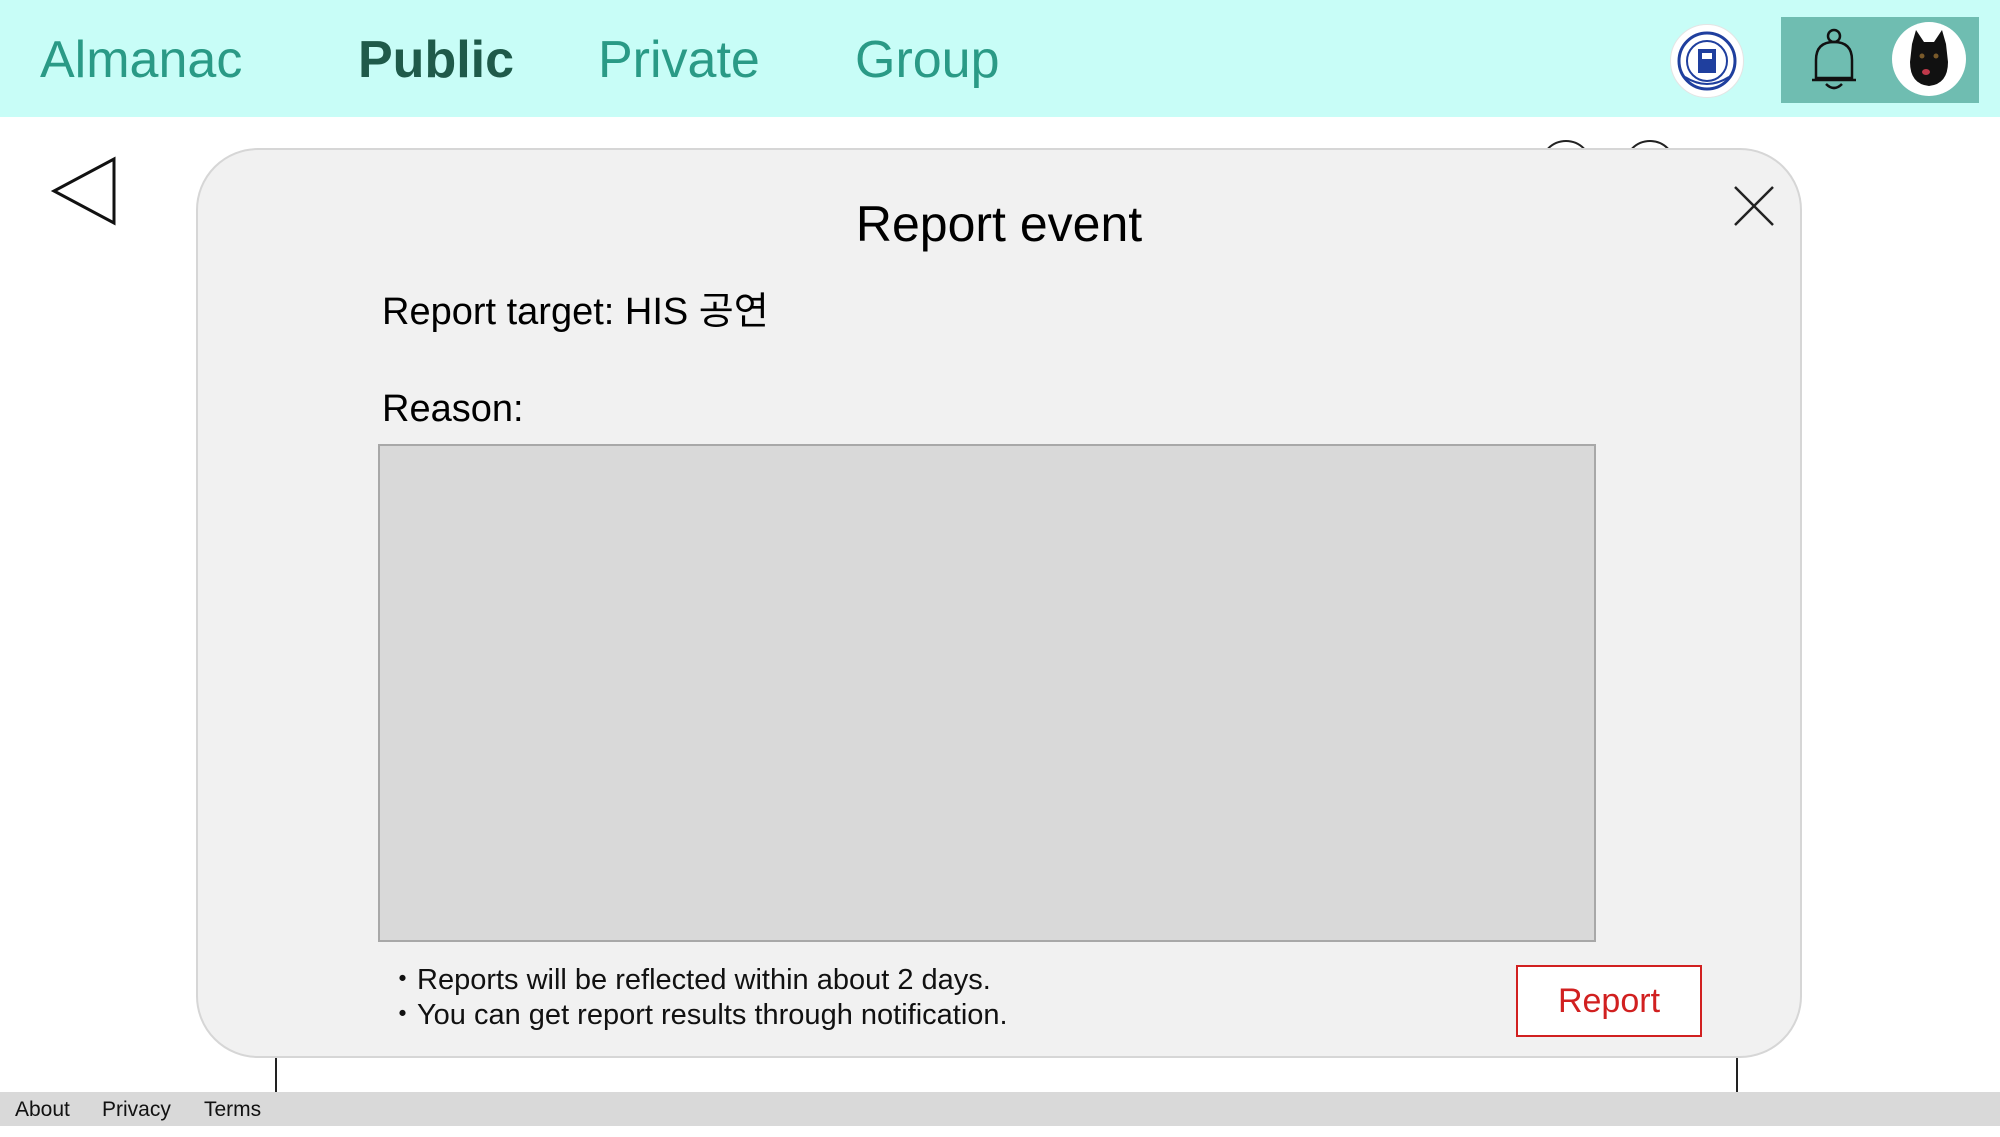  I want to click on tab-private: Private, so click(679, 60).